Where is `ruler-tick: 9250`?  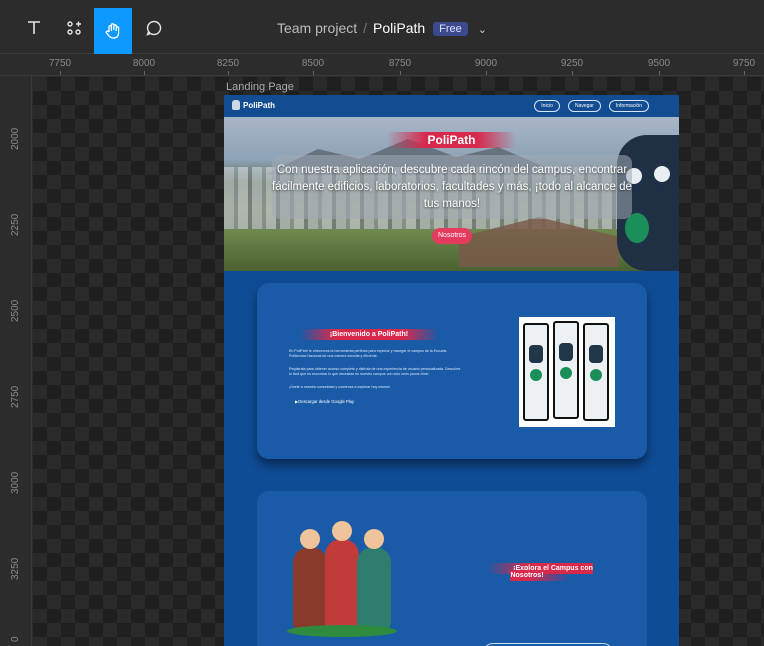 ruler-tick: 9250 is located at coordinates (572, 63).